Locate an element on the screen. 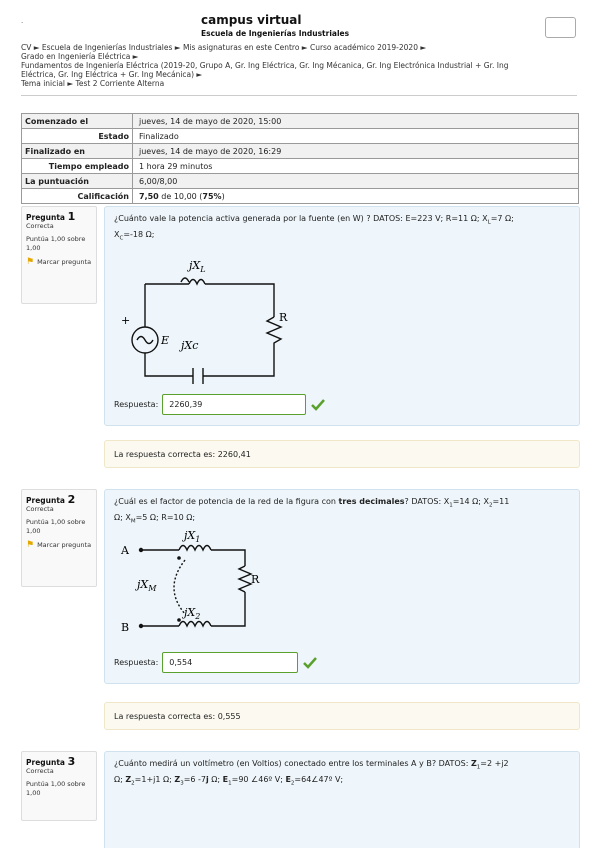 The height and width of the screenshot is (848, 599). terminal-a-label: A is located at coordinates (125, 550).